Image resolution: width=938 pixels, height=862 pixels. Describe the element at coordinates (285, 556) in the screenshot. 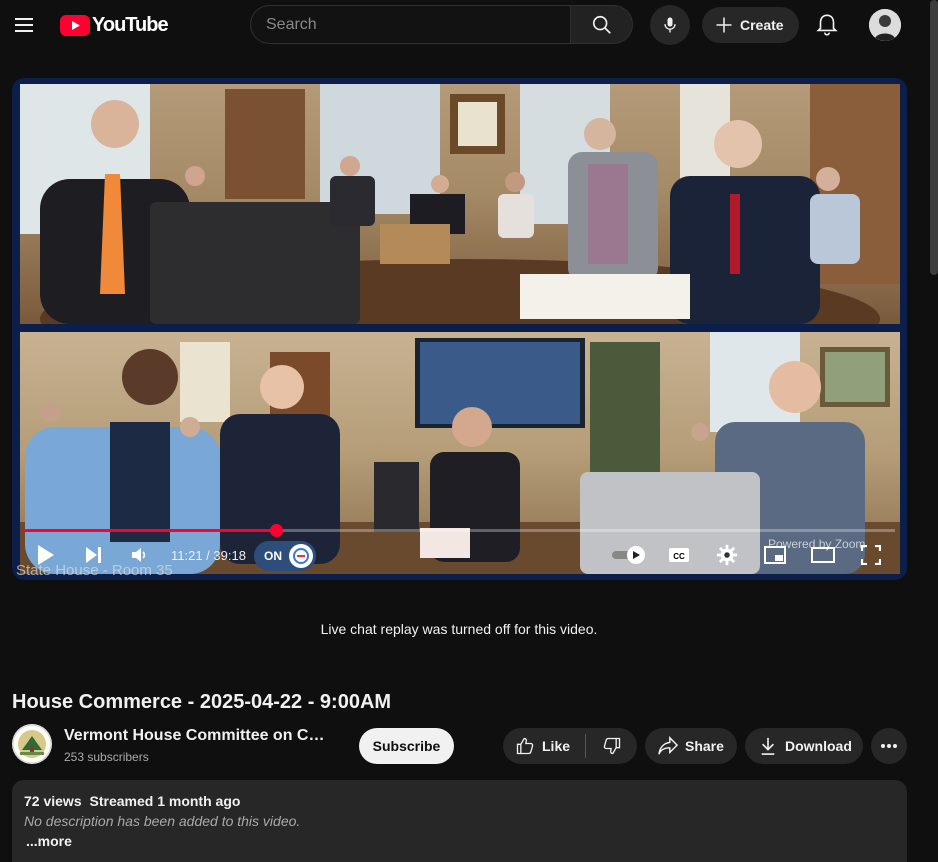

I see `autodub-toggle: ON` at that location.